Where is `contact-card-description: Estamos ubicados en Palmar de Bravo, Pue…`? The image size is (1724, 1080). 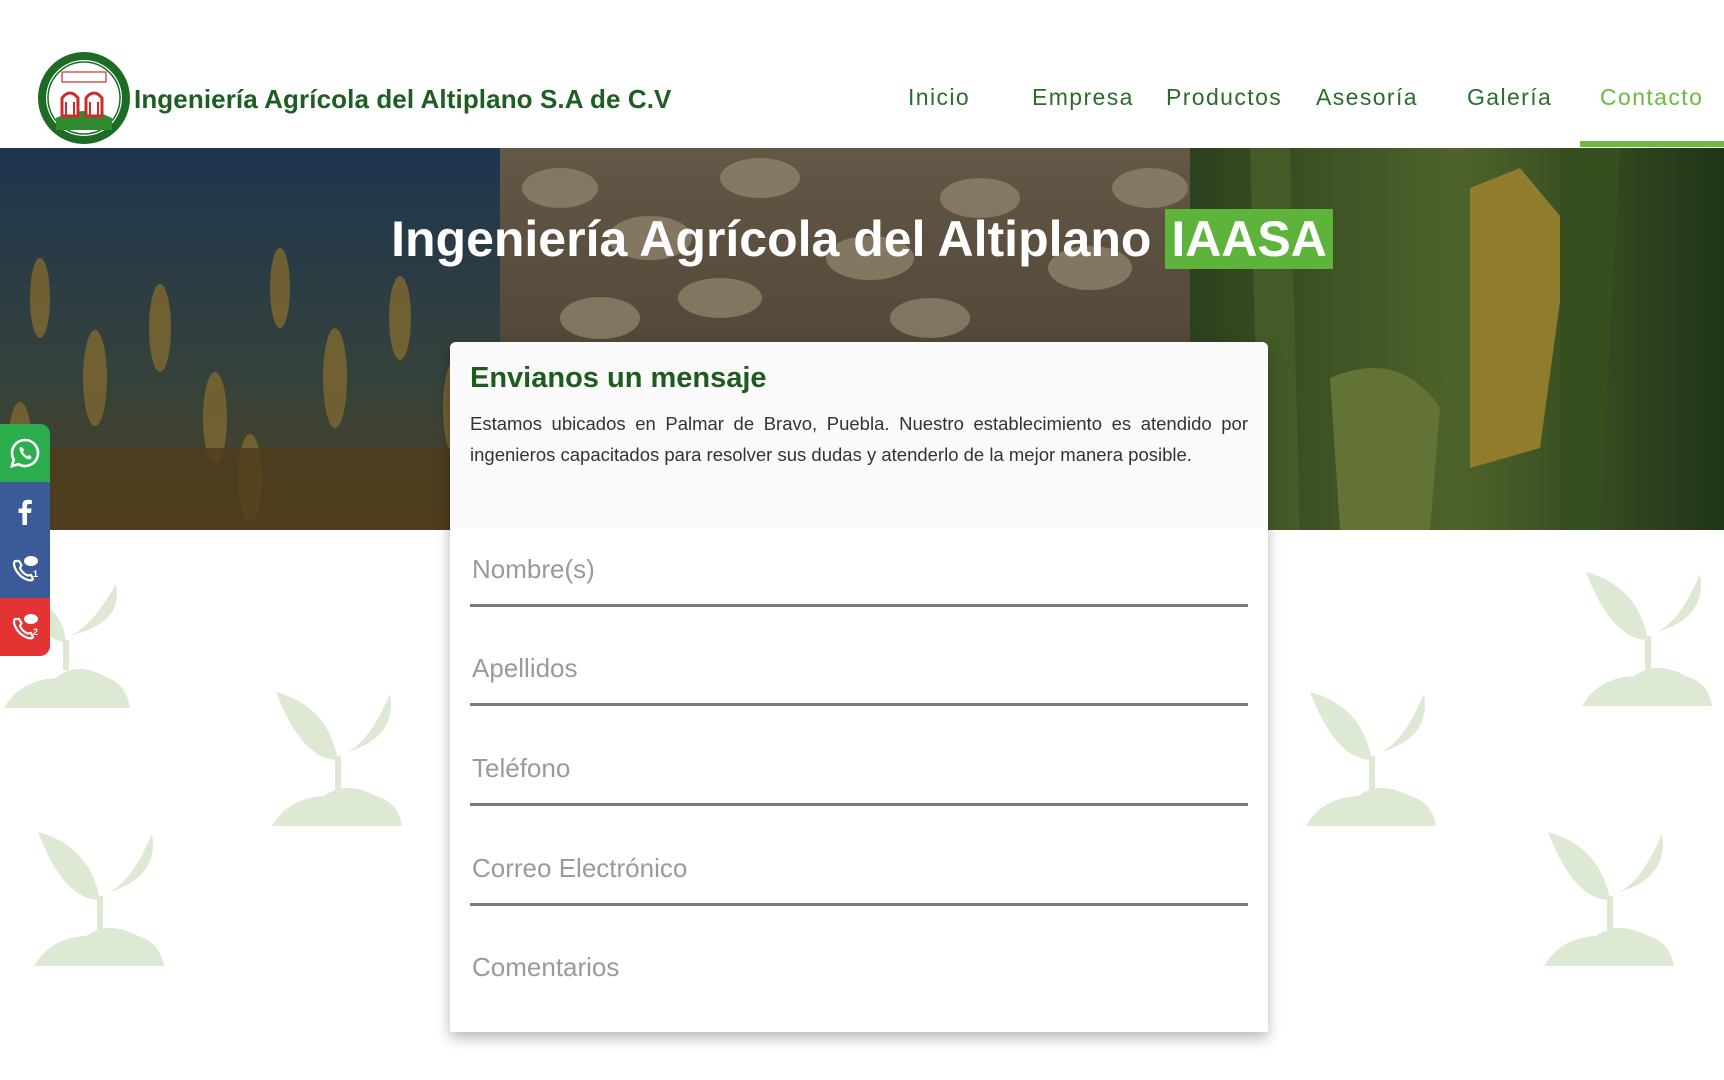
contact-card-description: Estamos ubicados en Palmar de Bravo, Pue… is located at coordinates (859, 439).